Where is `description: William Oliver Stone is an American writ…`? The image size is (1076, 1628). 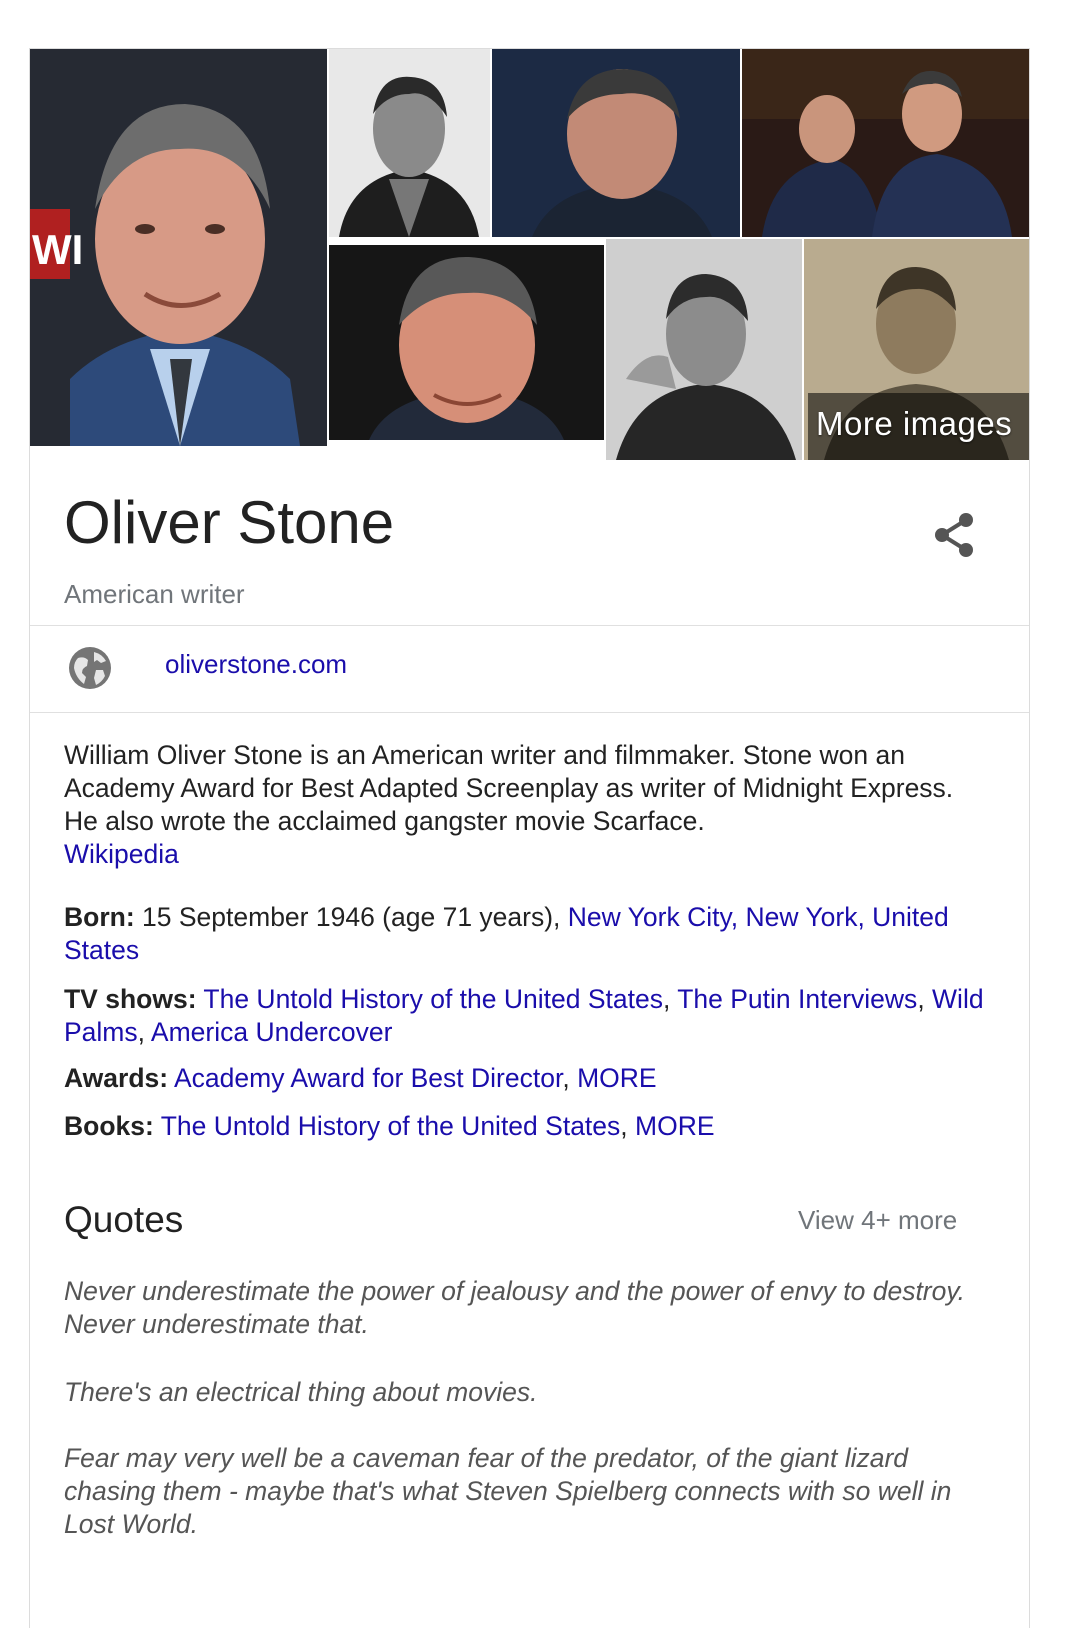
description: William Oliver Stone is an American writ… is located at coordinates (524, 805).